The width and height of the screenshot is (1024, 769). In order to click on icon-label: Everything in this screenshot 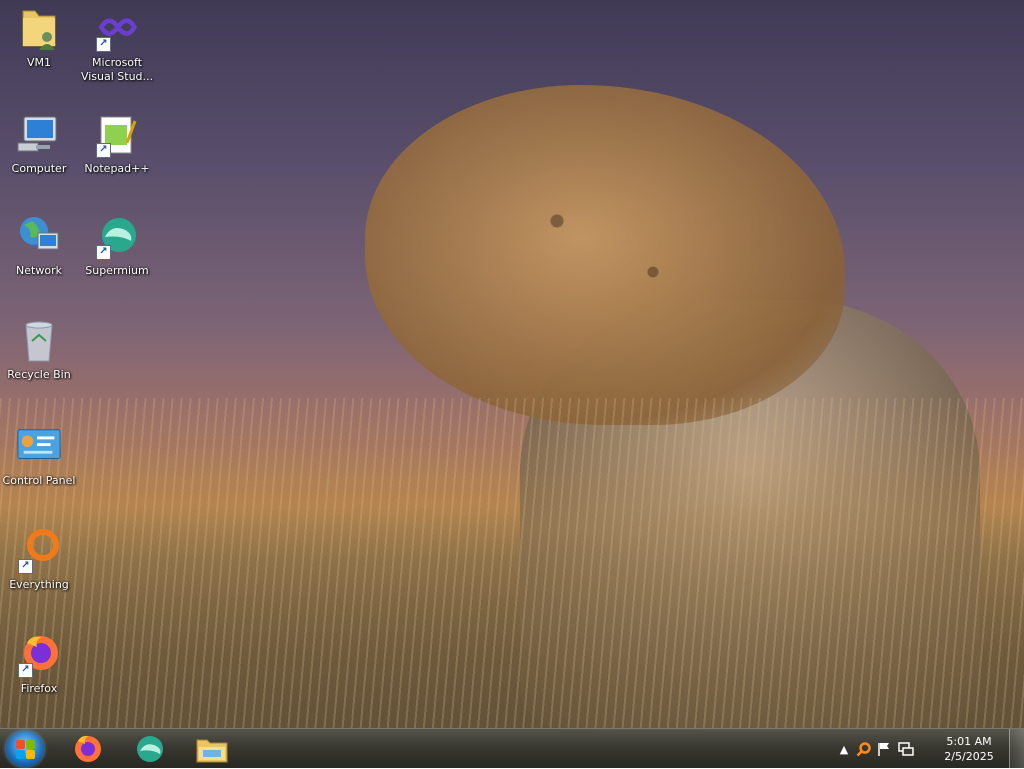, I will do `click(39, 584)`.